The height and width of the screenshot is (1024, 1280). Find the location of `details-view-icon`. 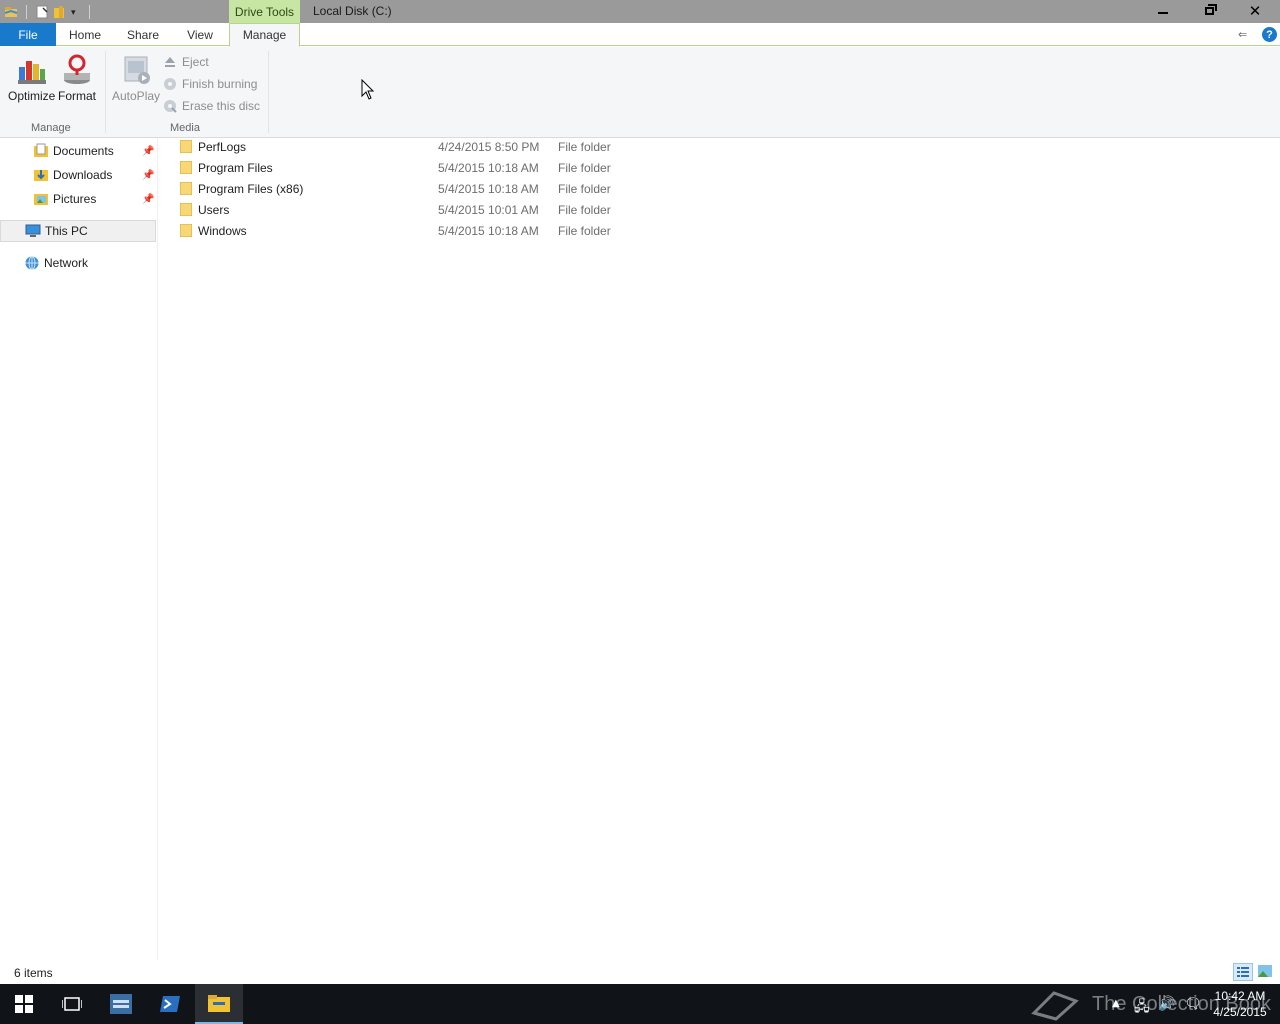

details-view-icon is located at coordinates (1243, 972).